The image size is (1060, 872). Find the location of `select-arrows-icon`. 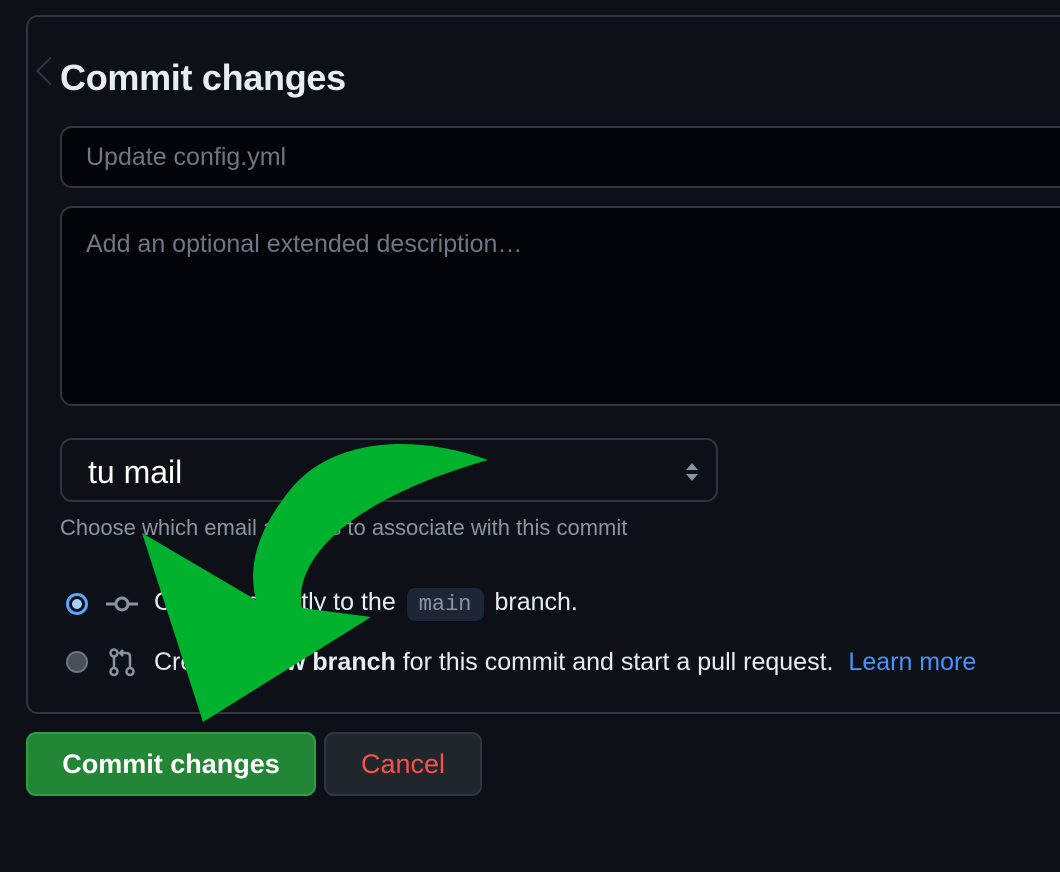

select-arrows-icon is located at coordinates (692, 472).